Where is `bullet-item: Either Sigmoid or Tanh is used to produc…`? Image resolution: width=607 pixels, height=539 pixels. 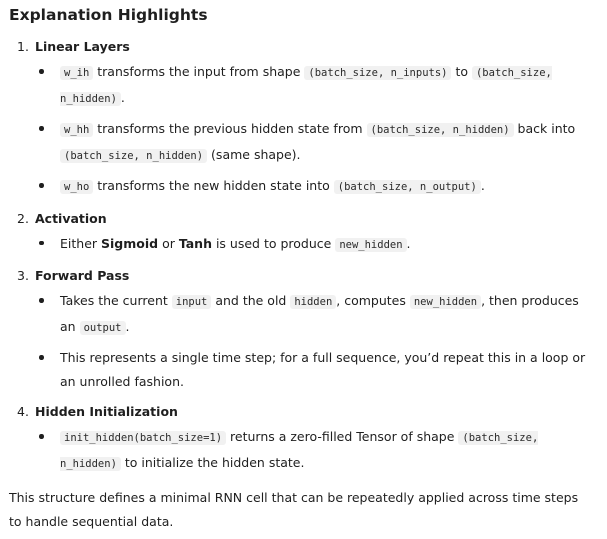
bullet-item: Either Sigmoid or Tanh is used to produc… is located at coordinates (303, 245).